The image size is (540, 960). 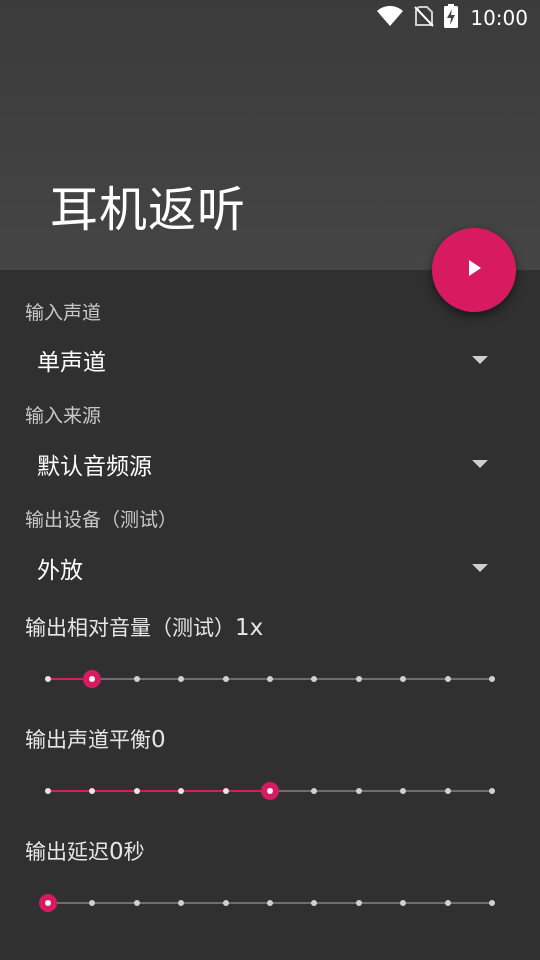 What do you see at coordinates (159, 791) in the screenshot?
I see `slider-fill` at bounding box center [159, 791].